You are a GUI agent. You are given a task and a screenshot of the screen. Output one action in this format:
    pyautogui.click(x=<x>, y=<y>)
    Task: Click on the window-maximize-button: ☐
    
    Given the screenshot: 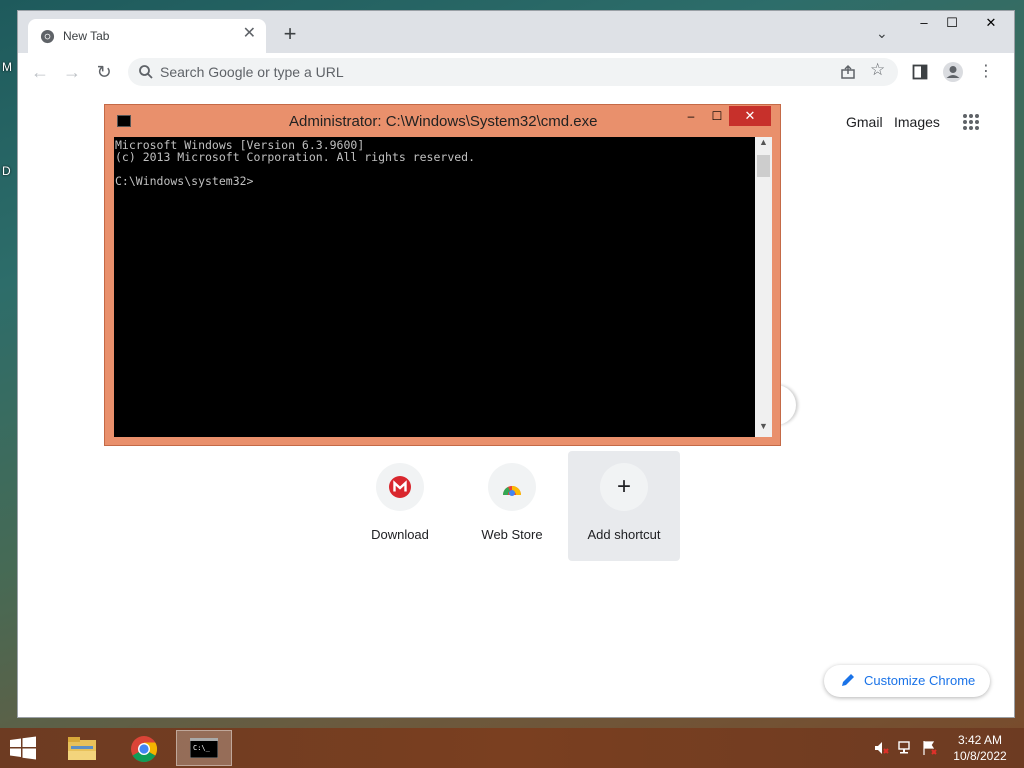 What is the action you would take?
    pyautogui.click(x=952, y=24)
    